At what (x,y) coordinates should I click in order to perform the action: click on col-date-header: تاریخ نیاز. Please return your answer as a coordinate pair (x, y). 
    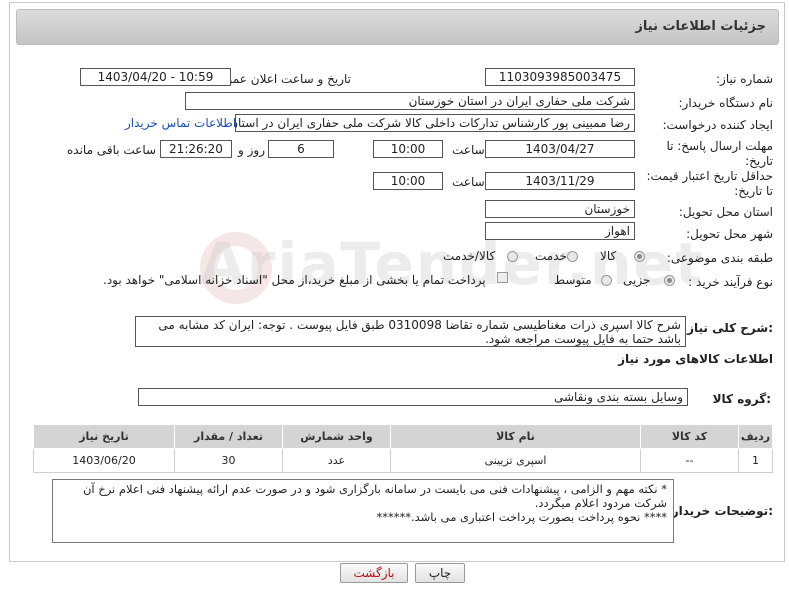
    Looking at the image, I should click on (104, 436).